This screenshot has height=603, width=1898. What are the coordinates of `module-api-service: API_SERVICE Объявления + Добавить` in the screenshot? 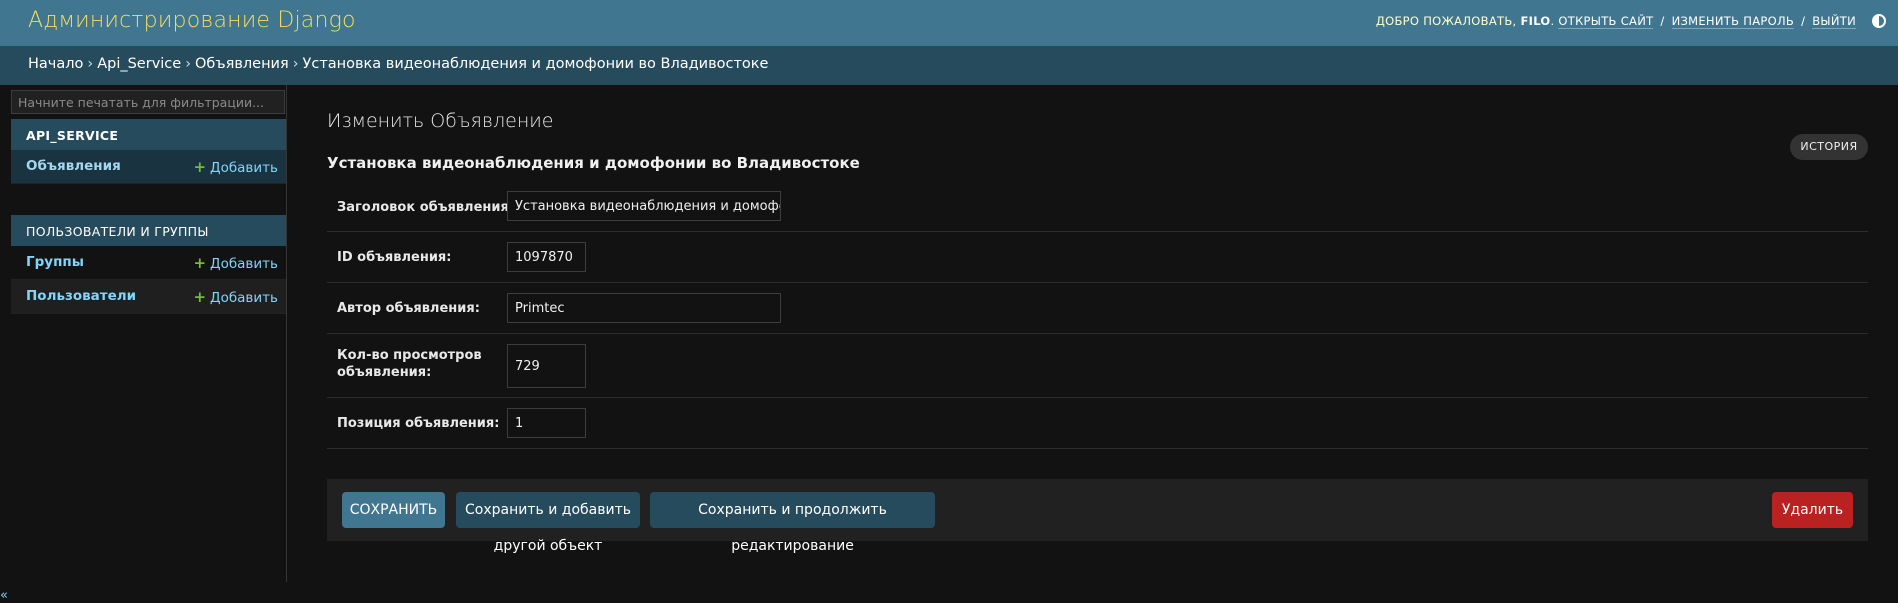 It's located at (148, 151).